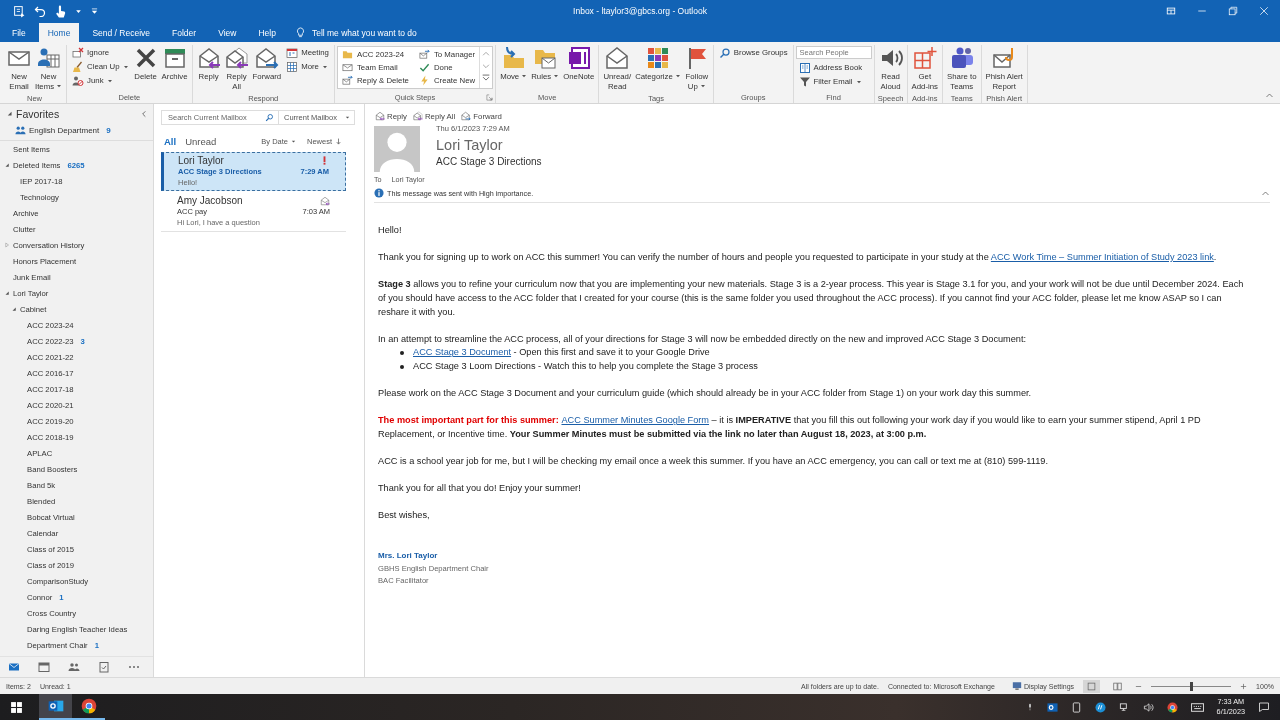 The height and width of the screenshot is (720, 1280). Describe the element at coordinates (804, 81) in the screenshot. I see `filter-icon` at that location.